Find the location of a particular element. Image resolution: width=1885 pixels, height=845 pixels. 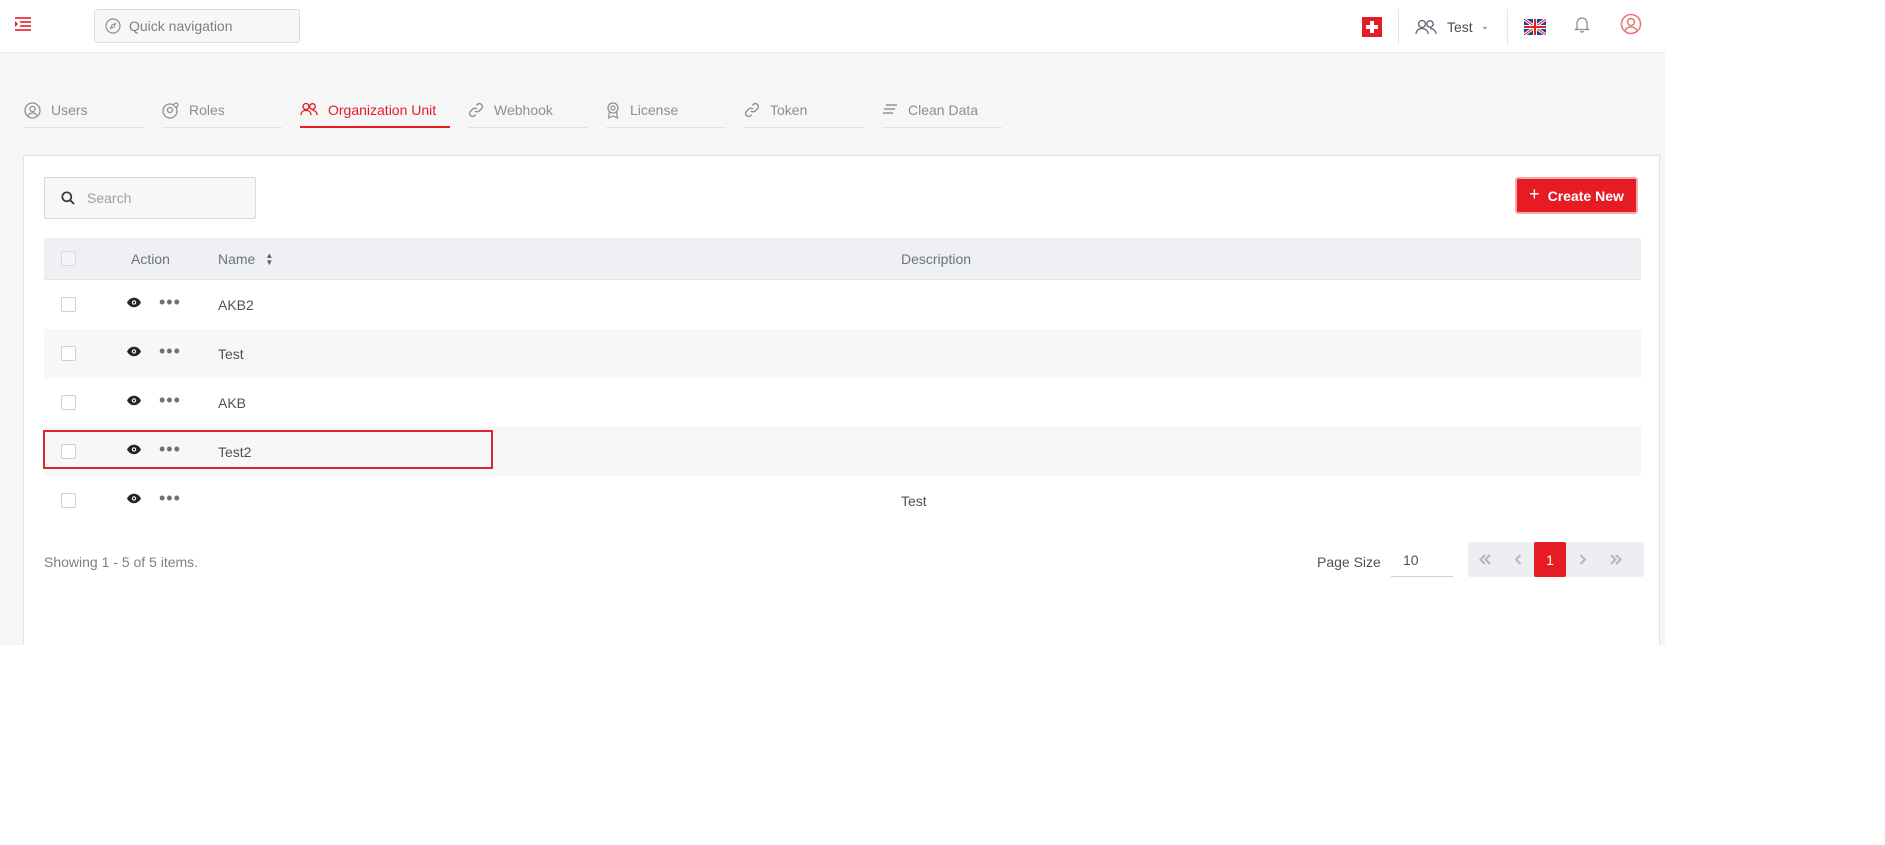

tab-label: Organization Unit is located at coordinates (382, 110).